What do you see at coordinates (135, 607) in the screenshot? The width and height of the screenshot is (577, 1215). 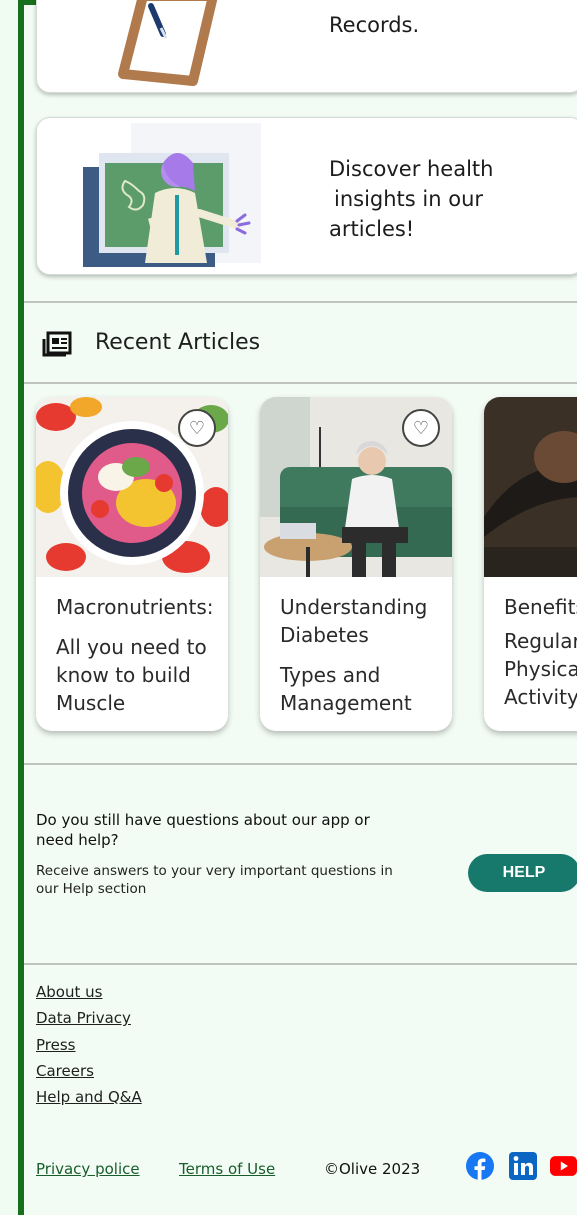 I see `article-title: Macronutrients:` at bounding box center [135, 607].